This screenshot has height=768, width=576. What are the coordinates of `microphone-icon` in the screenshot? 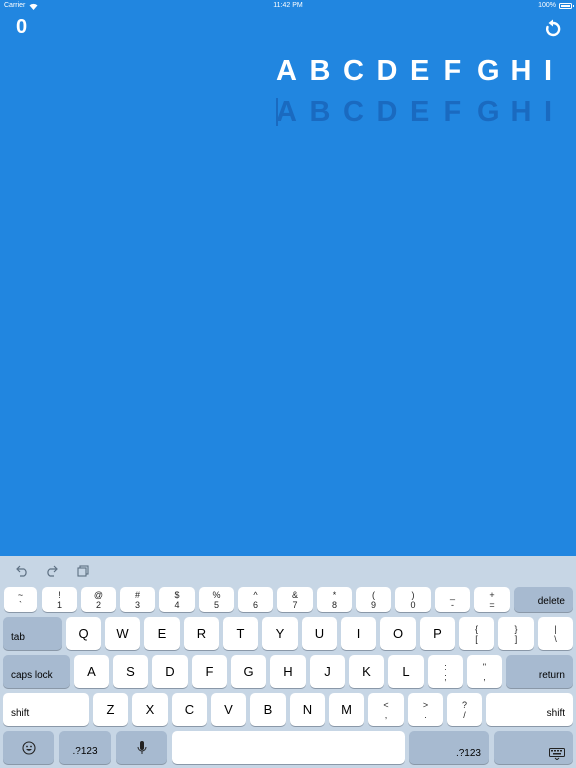 It's located at (141, 747).